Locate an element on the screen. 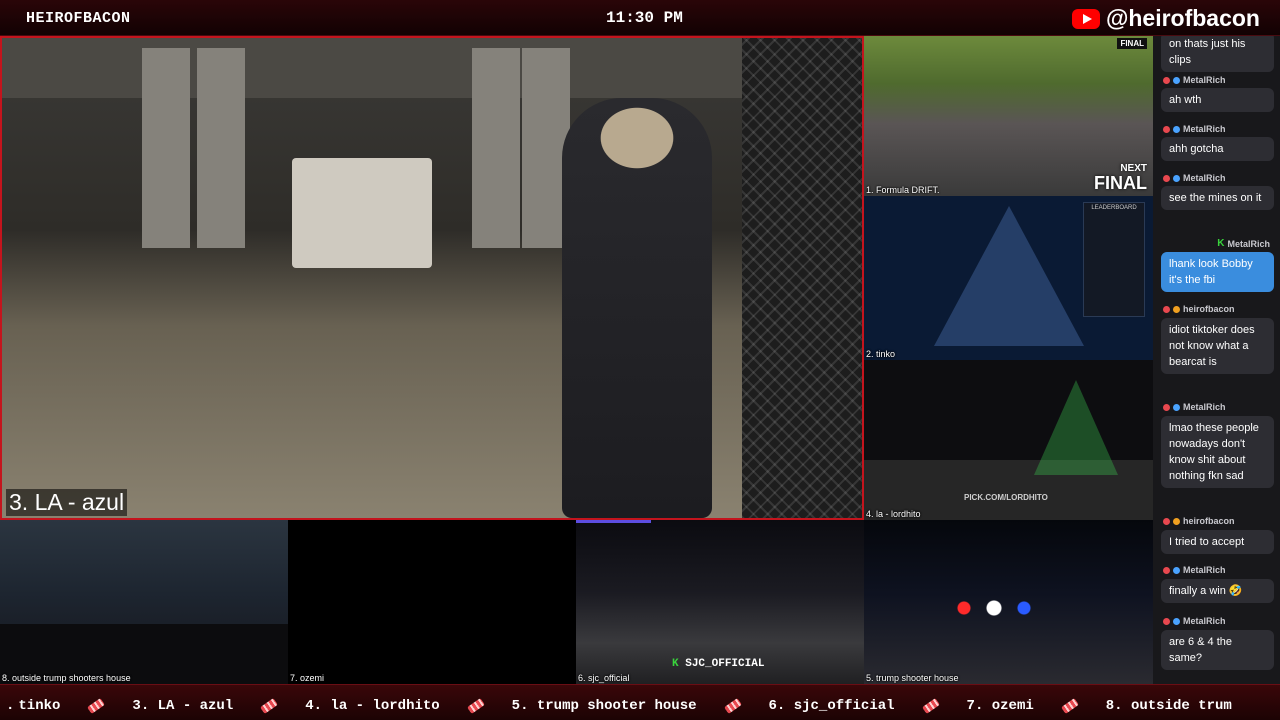  feed-formula-drift: FINAL NEXT FINAL 1. Formula DRIFT. is located at coordinates (1008, 116).